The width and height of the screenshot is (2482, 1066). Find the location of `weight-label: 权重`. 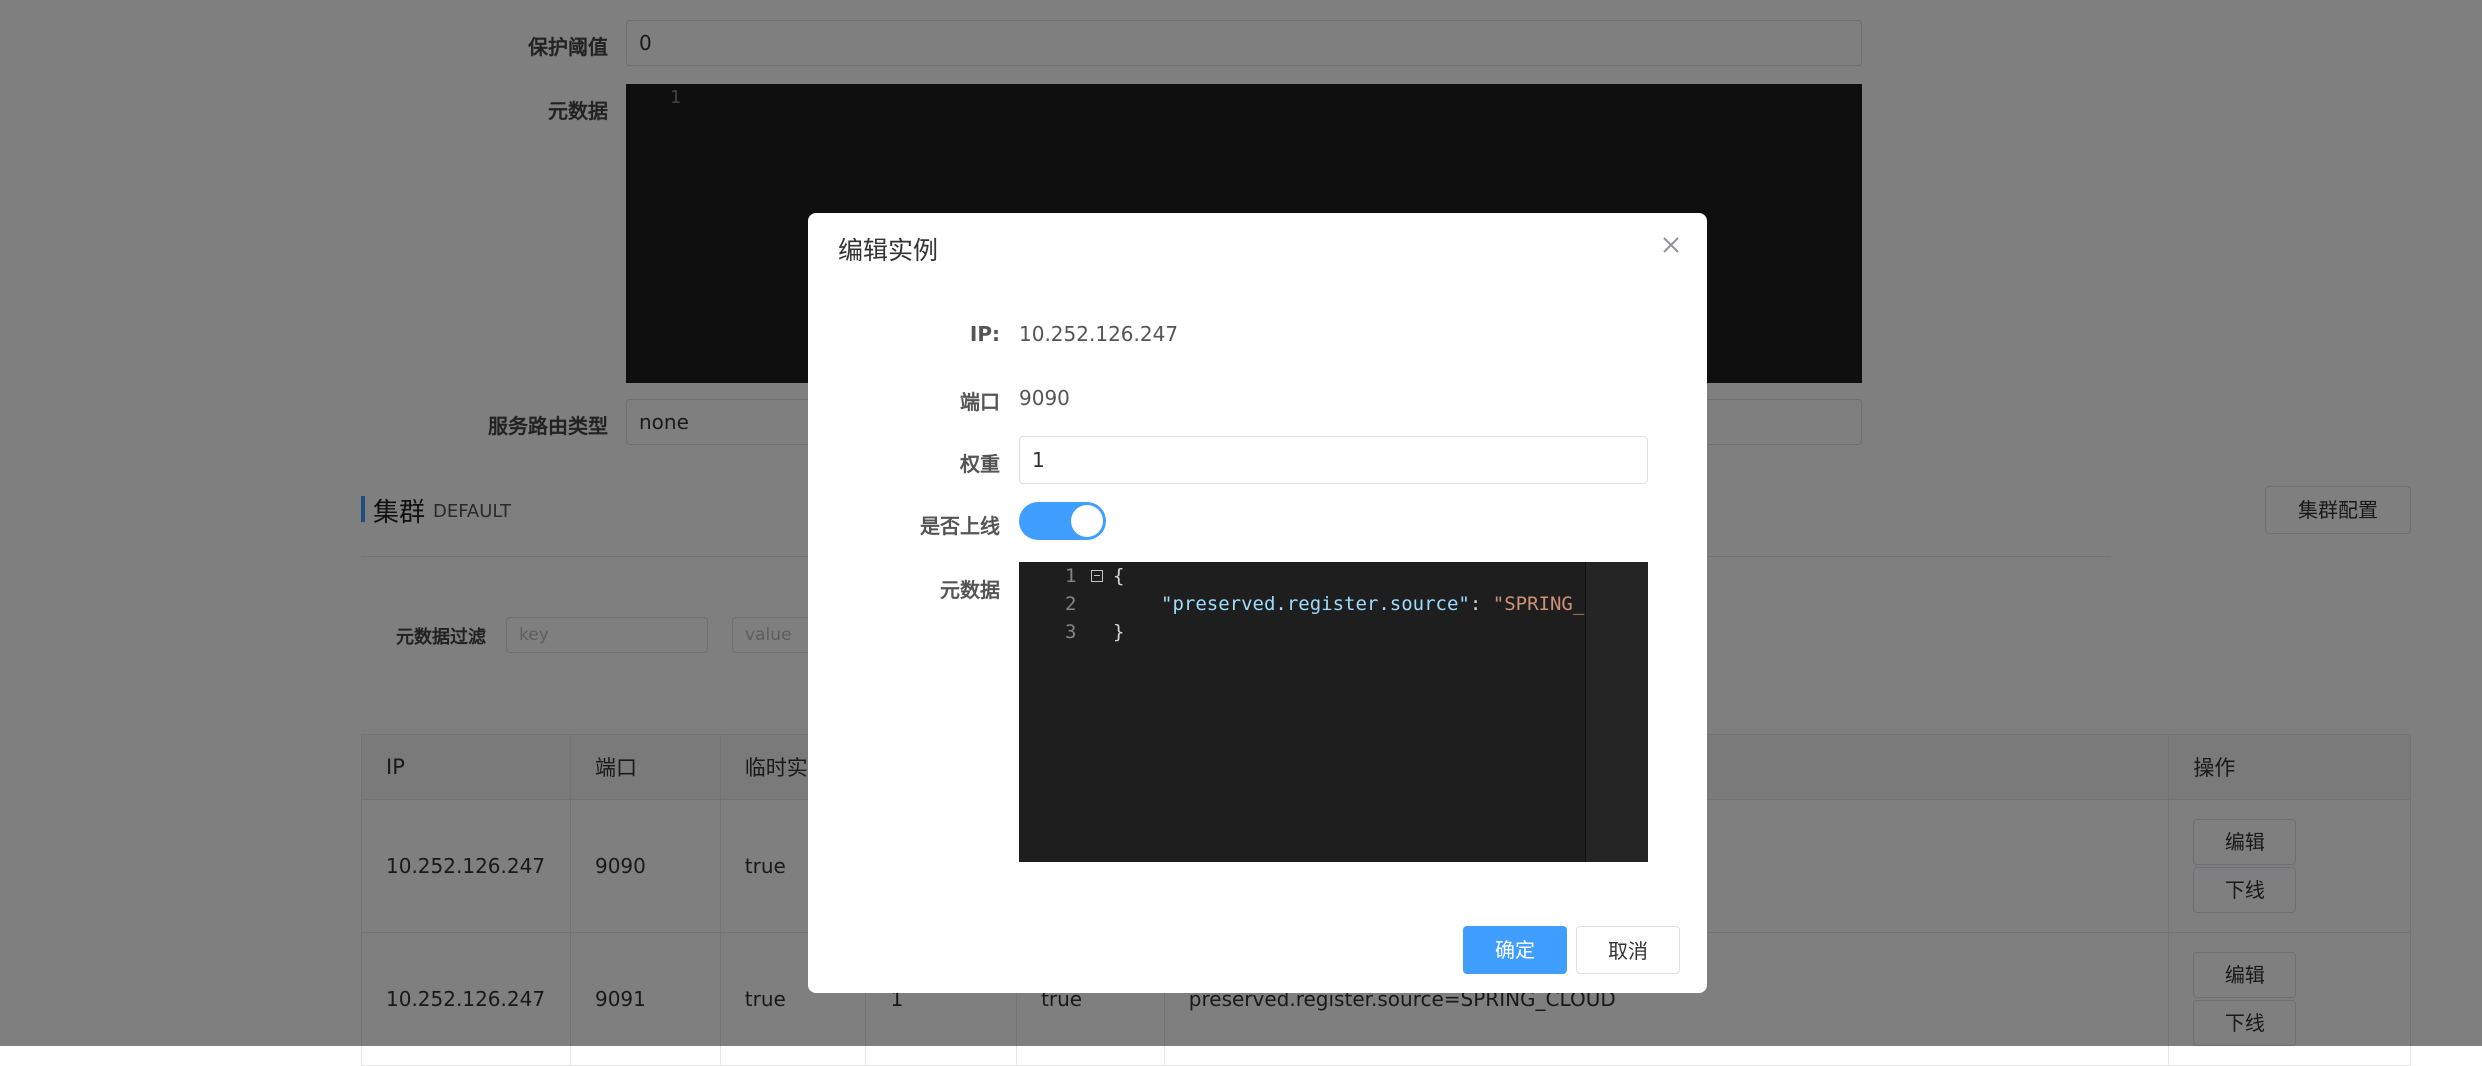

weight-label: 权重 is located at coordinates (980, 464).